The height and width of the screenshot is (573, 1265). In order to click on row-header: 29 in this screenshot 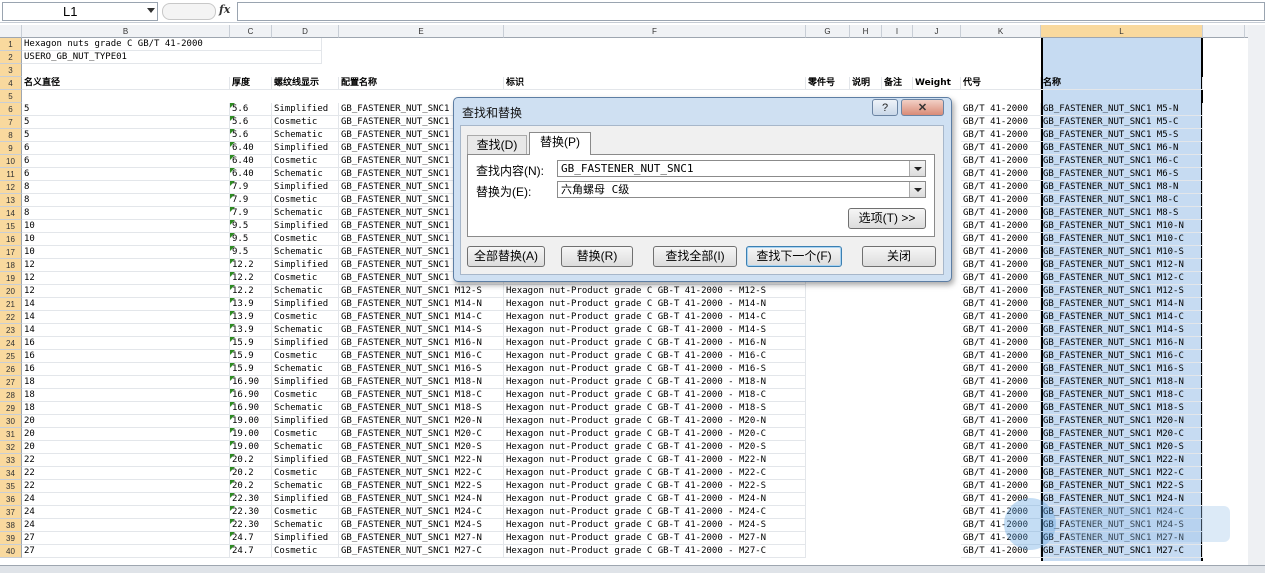, I will do `click(11, 408)`.